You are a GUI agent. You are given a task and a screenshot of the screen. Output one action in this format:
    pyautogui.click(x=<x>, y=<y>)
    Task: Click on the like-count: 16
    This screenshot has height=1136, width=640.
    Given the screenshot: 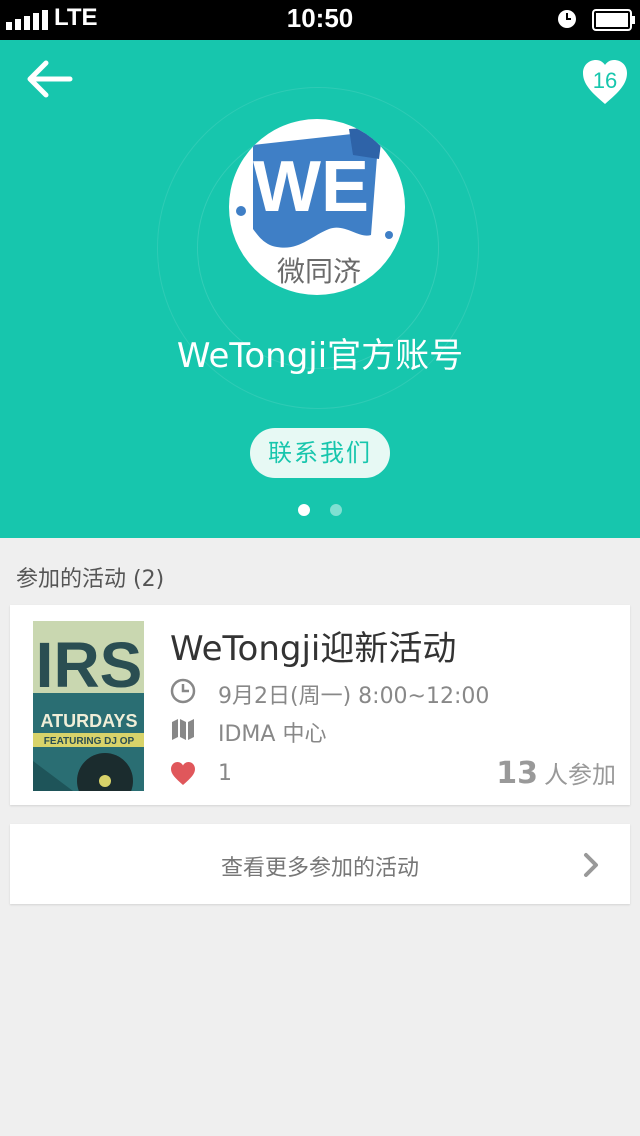 What is the action you would take?
    pyautogui.click(x=605, y=80)
    